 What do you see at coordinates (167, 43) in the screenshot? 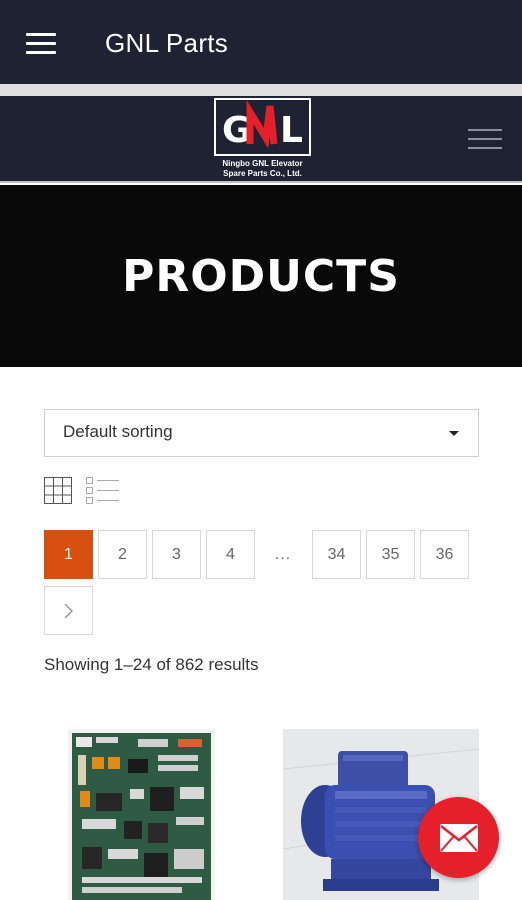
I see `app-title: GNL Parts` at bounding box center [167, 43].